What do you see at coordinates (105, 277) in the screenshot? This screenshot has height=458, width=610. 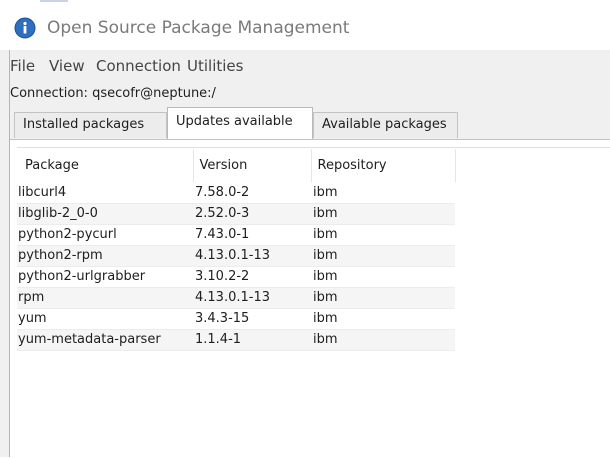 I see `package-name-cell: python2-urlgrabber` at bounding box center [105, 277].